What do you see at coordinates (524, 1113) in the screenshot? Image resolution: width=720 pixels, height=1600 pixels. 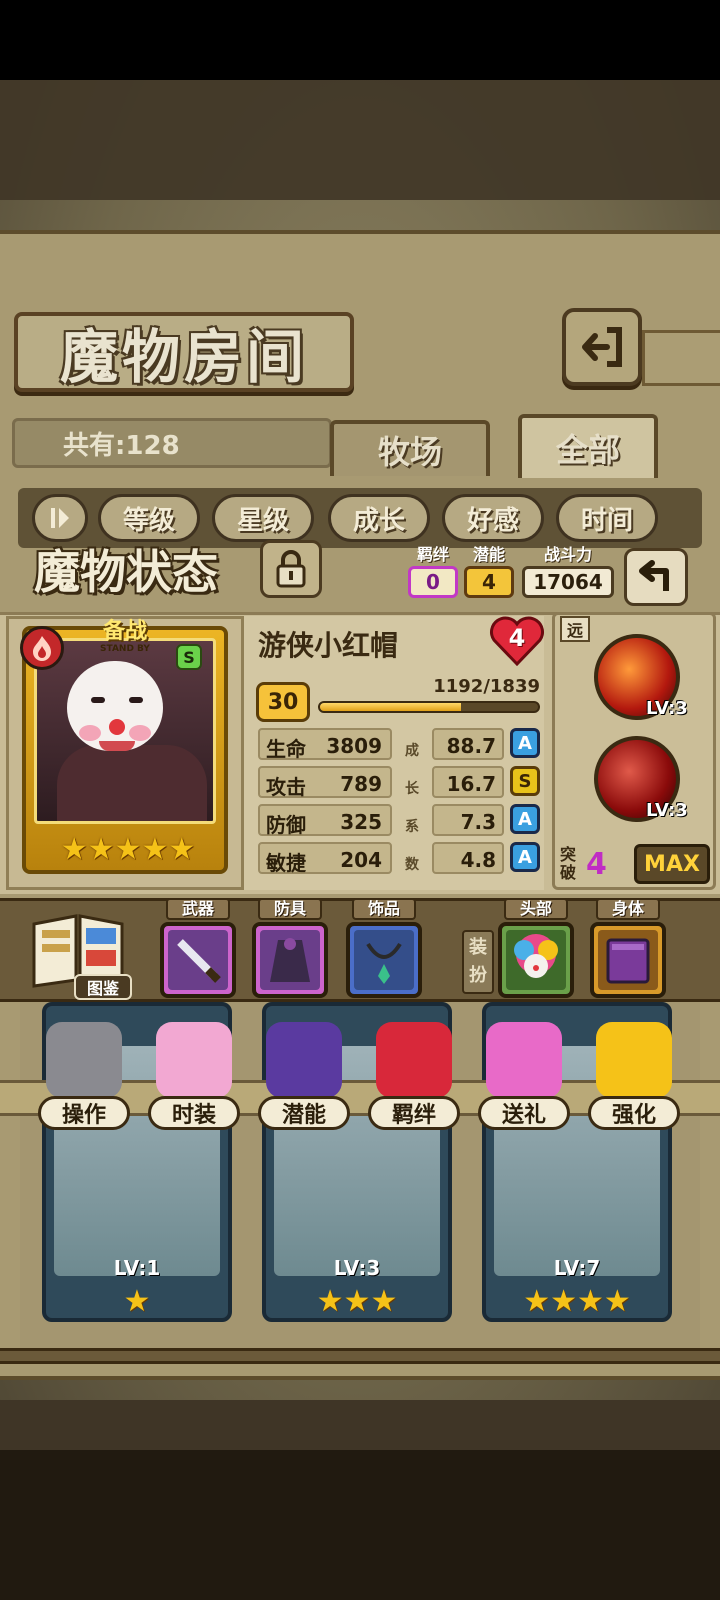 I see `gift-label: 送礼` at bounding box center [524, 1113].